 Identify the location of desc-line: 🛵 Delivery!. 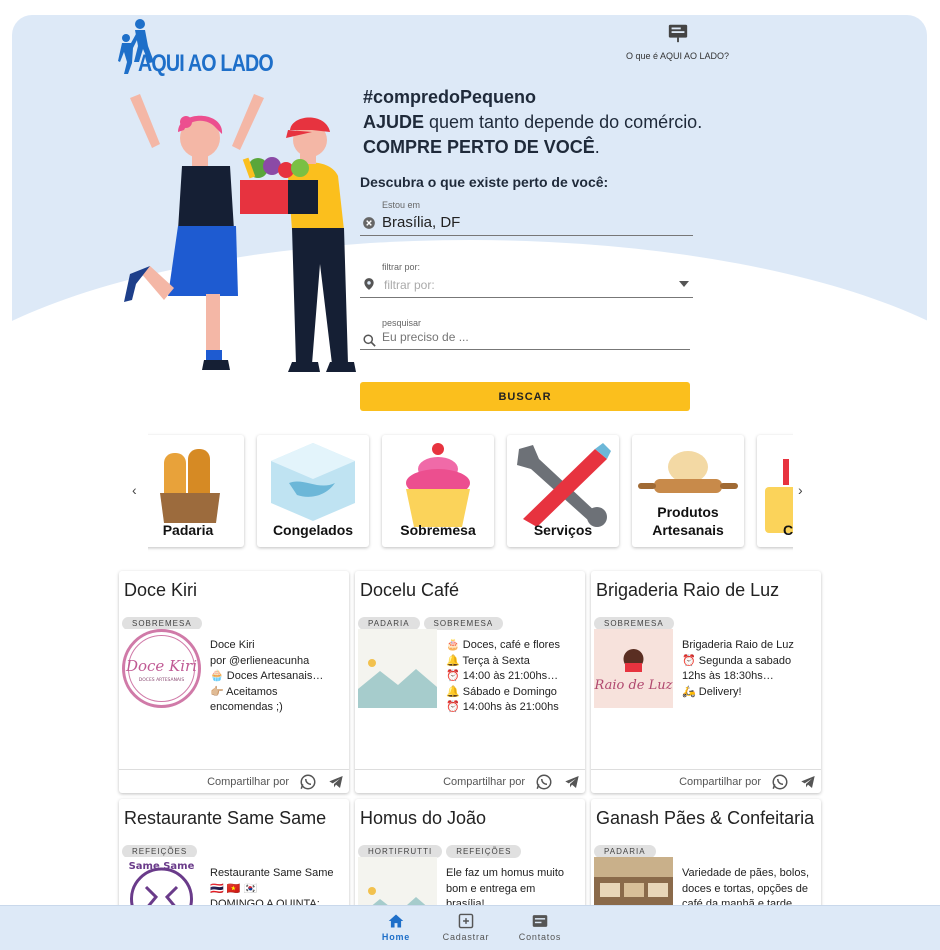
(712, 691).